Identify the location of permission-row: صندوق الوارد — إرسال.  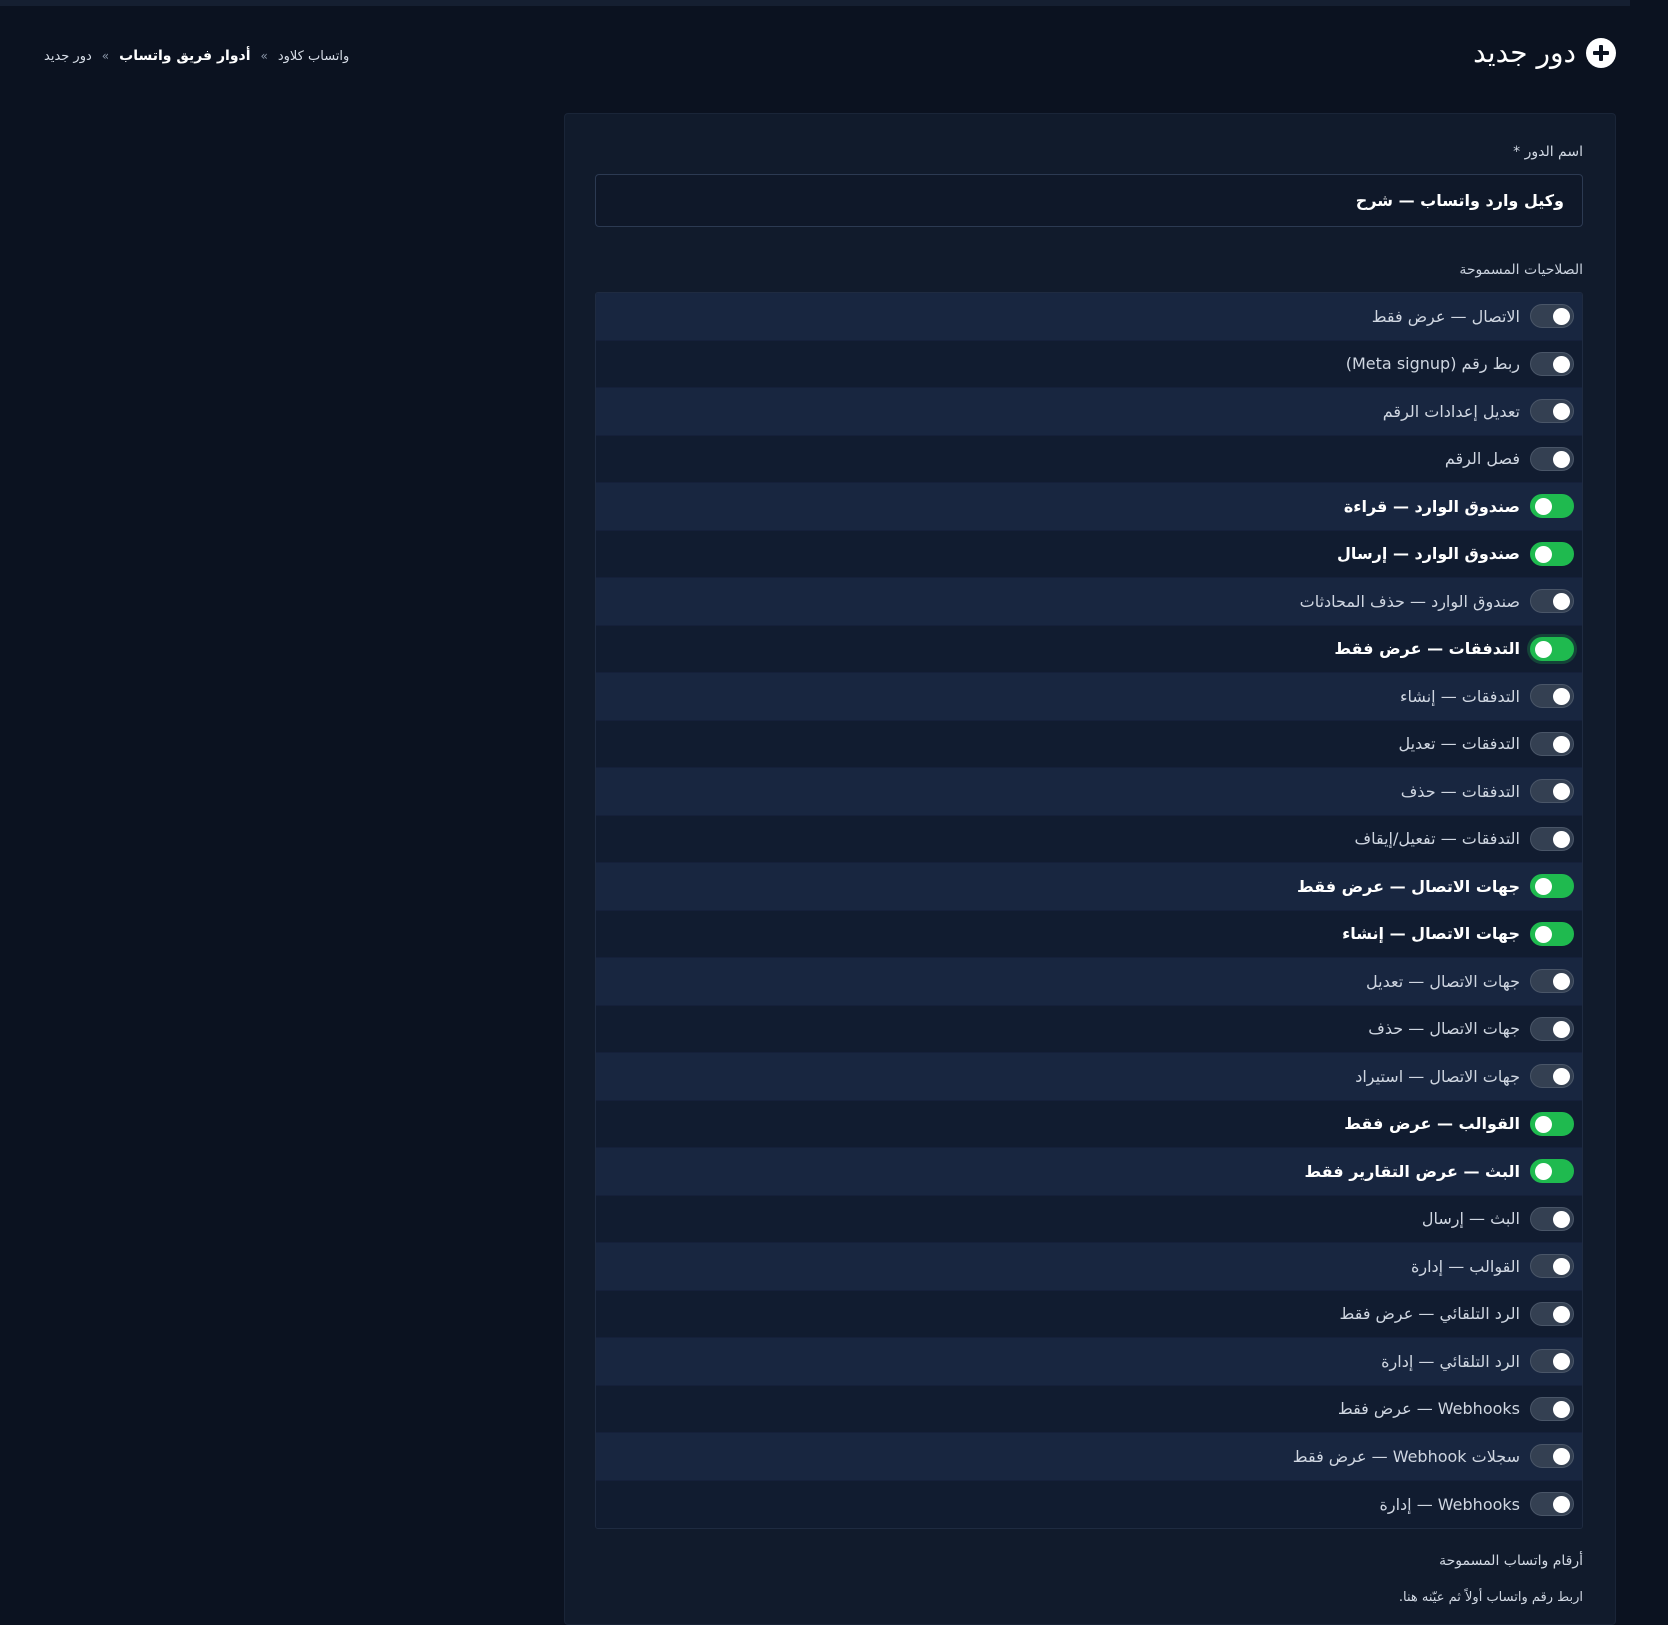
(1089, 554).